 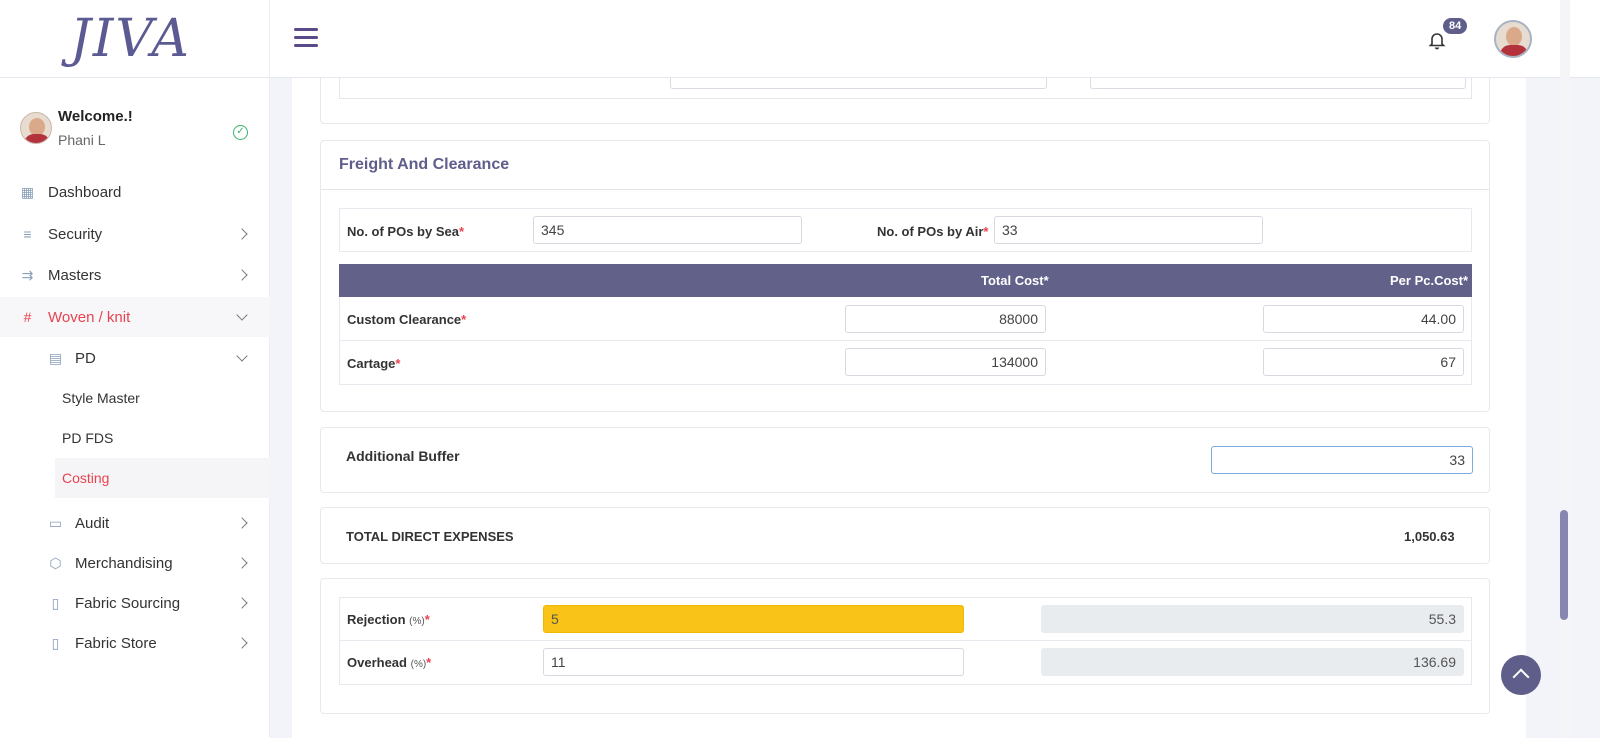 I want to click on top-bar: 84, so click(x=935, y=39).